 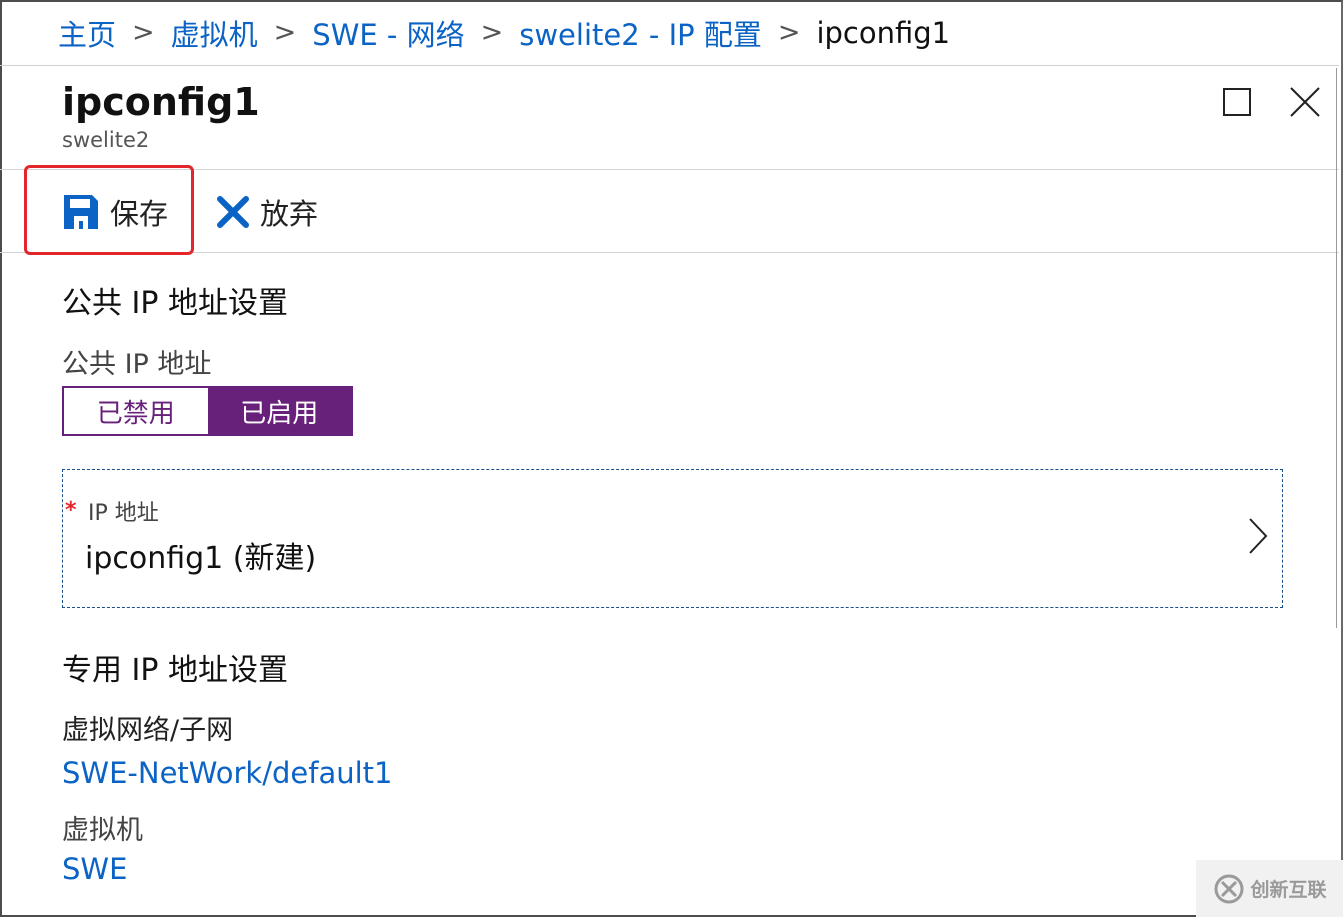 I want to click on discard-x-icon, so click(x=233, y=212).